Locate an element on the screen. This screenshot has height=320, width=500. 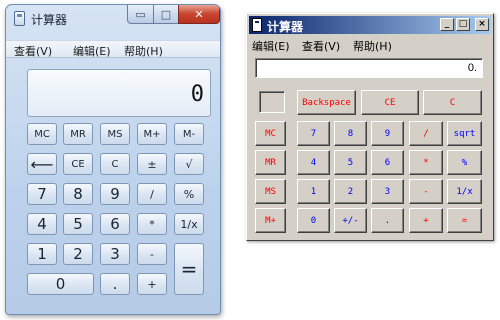
win7-decimal-button: . is located at coordinates (115, 284).